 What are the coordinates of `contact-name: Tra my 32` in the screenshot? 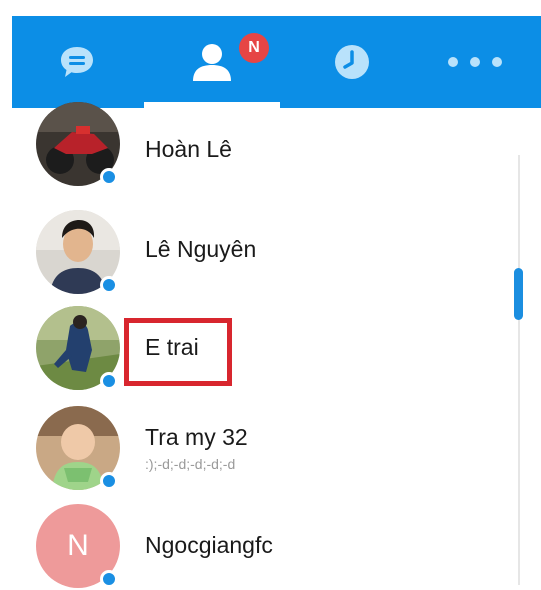 It's located at (196, 437).